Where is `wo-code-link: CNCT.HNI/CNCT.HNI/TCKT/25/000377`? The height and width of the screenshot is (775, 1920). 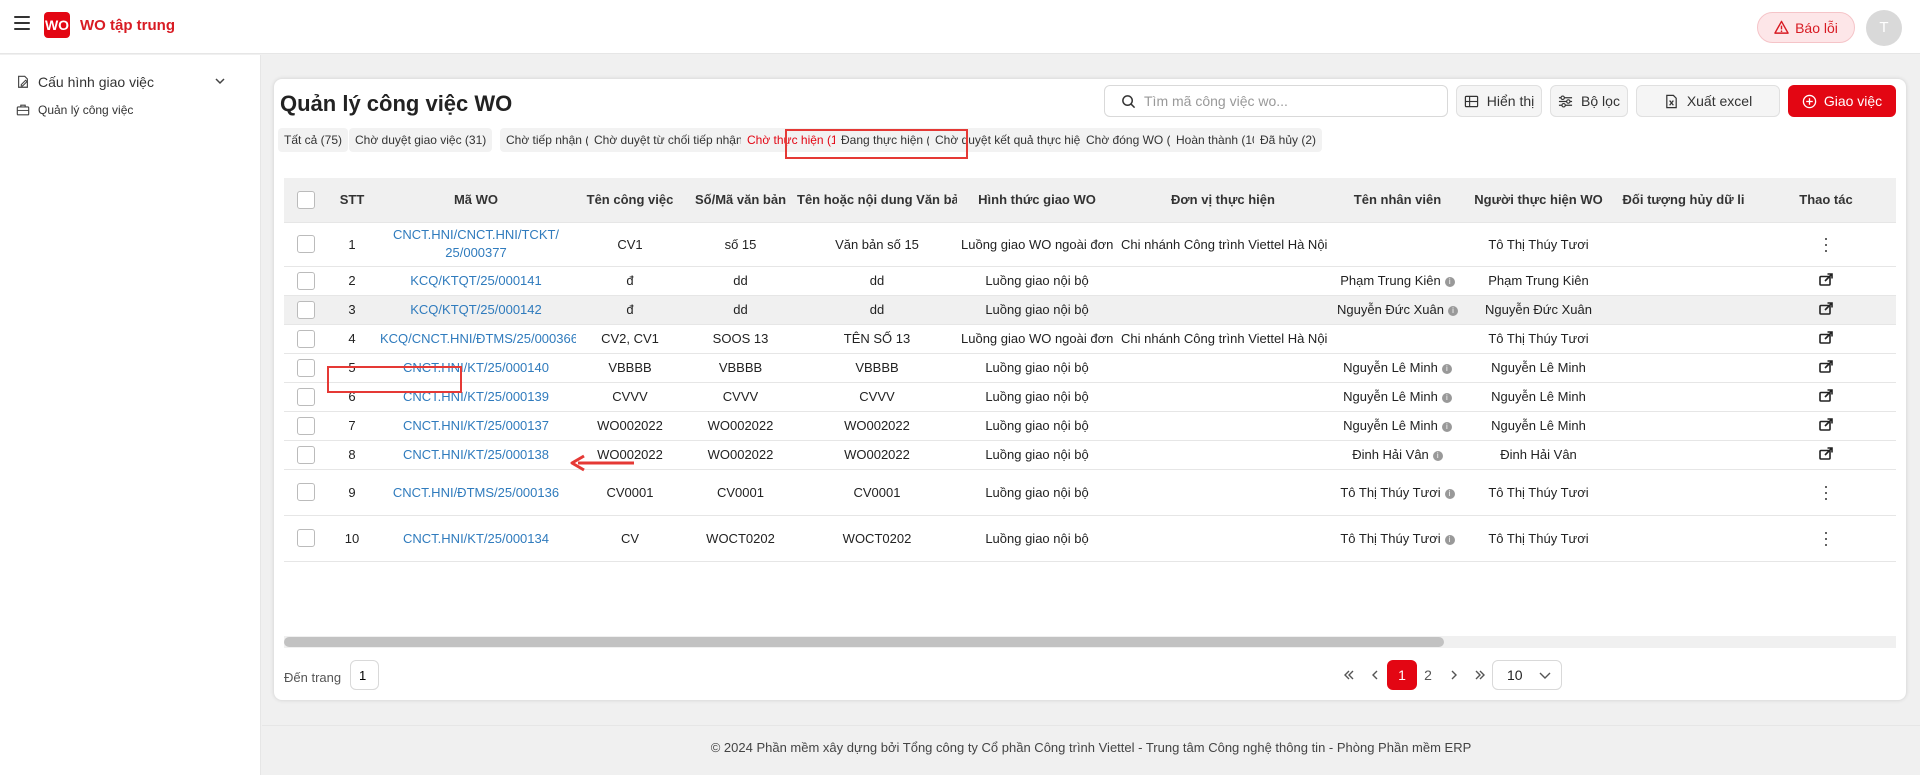 wo-code-link: CNCT.HNI/CNCT.HNI/TCKT/25/000377 is located at coordinates (476, 244).